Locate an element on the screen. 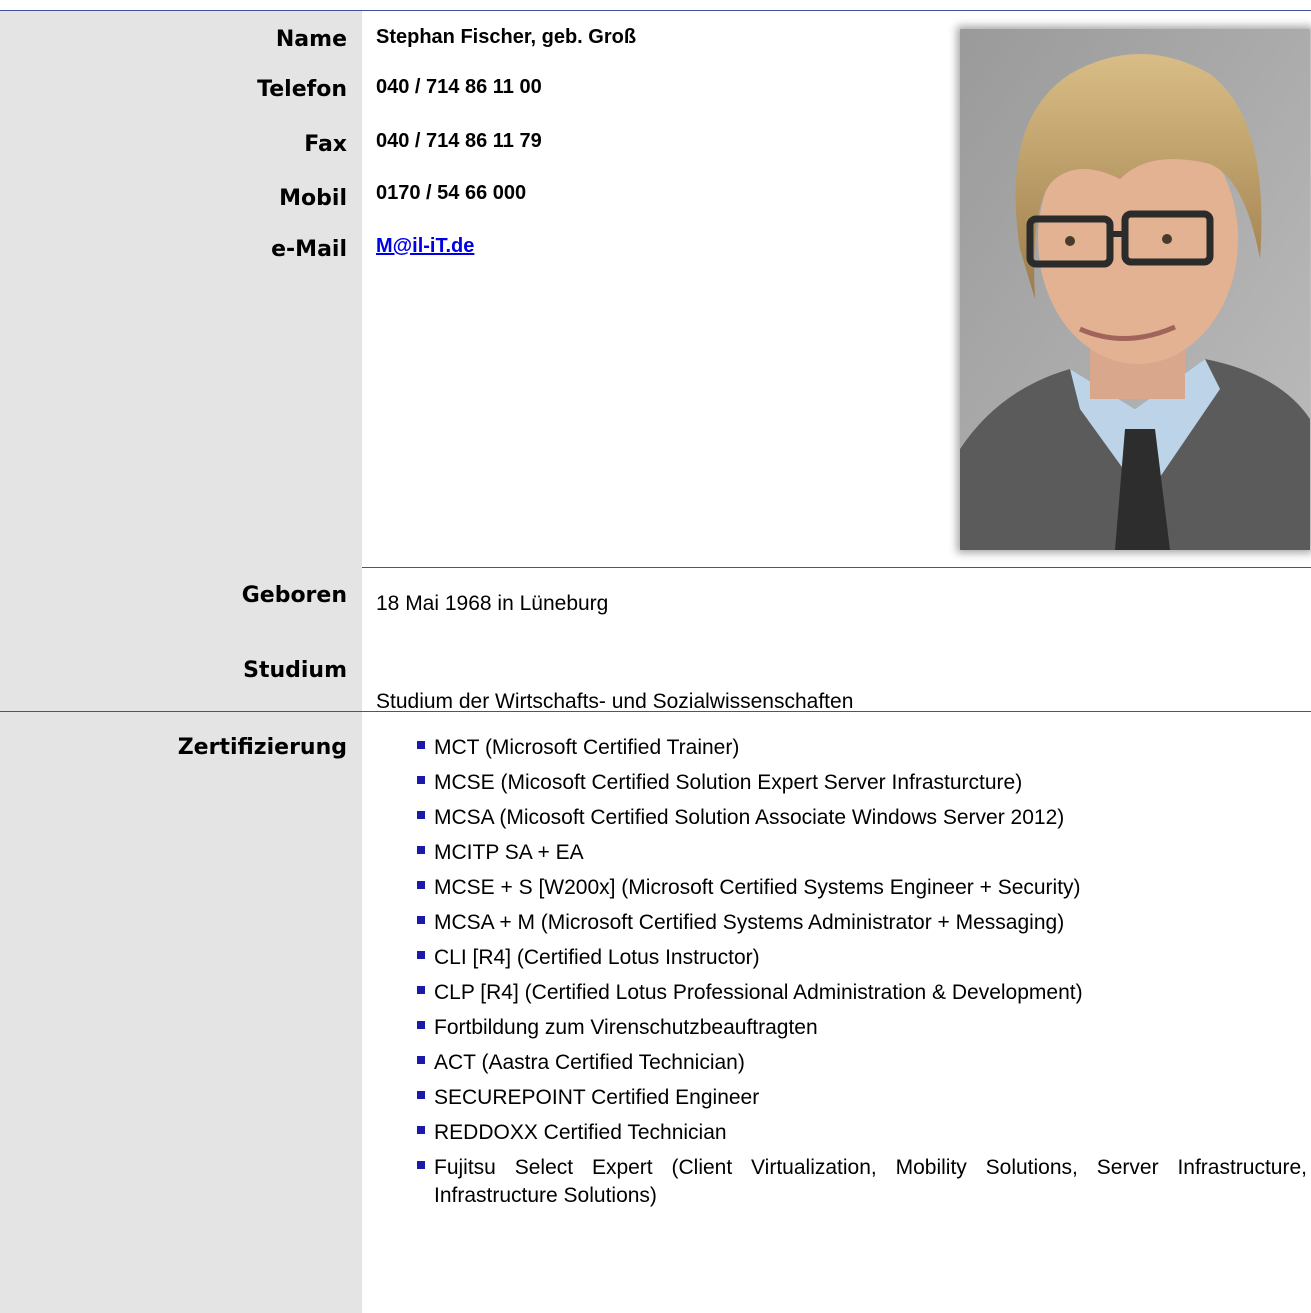 The height and width of the screenshot is (1313, 1311). cert-item: MCT (Microsoft Certified Trainer) is located at coordinates (862, 748).